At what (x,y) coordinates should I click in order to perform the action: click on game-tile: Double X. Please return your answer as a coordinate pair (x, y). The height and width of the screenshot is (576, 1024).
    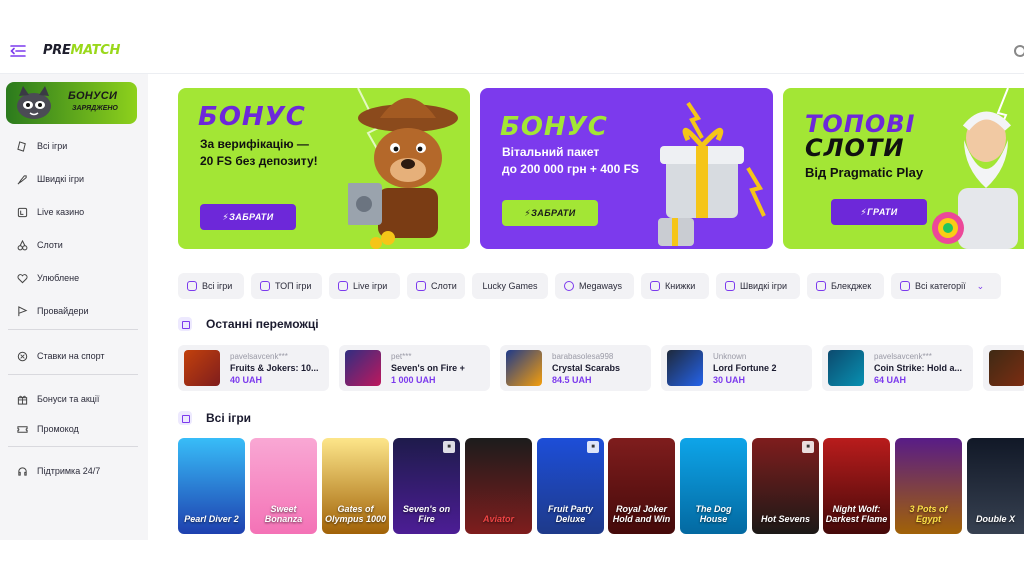
    Looking at the image, I should click on (995, 486).